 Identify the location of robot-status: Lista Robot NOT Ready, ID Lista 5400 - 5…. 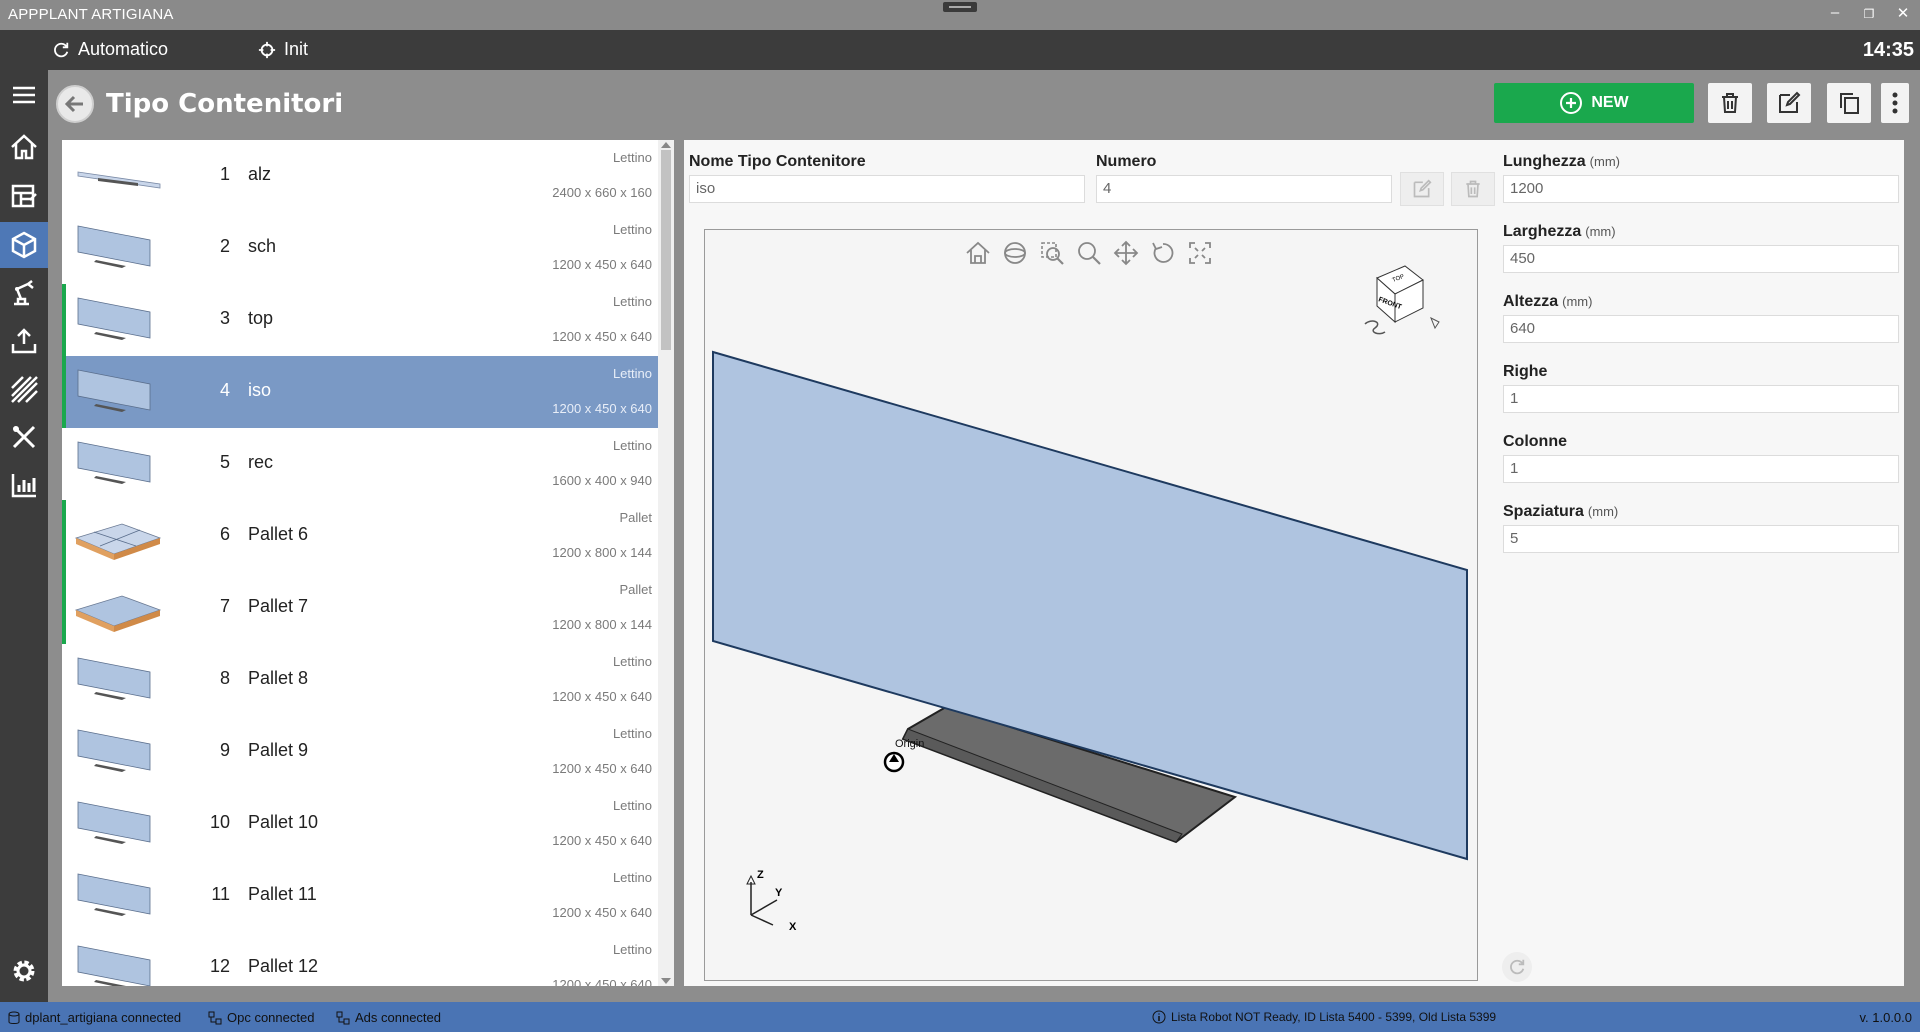
(1324, 1017).